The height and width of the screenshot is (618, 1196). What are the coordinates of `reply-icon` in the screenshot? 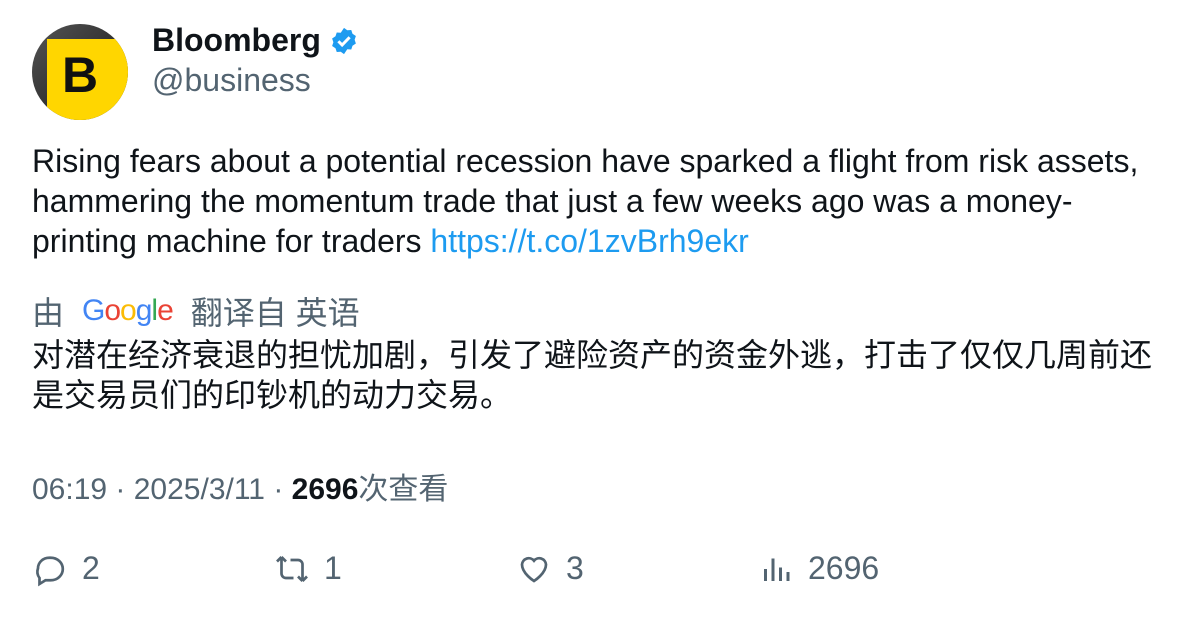 It's located at (50, 570).